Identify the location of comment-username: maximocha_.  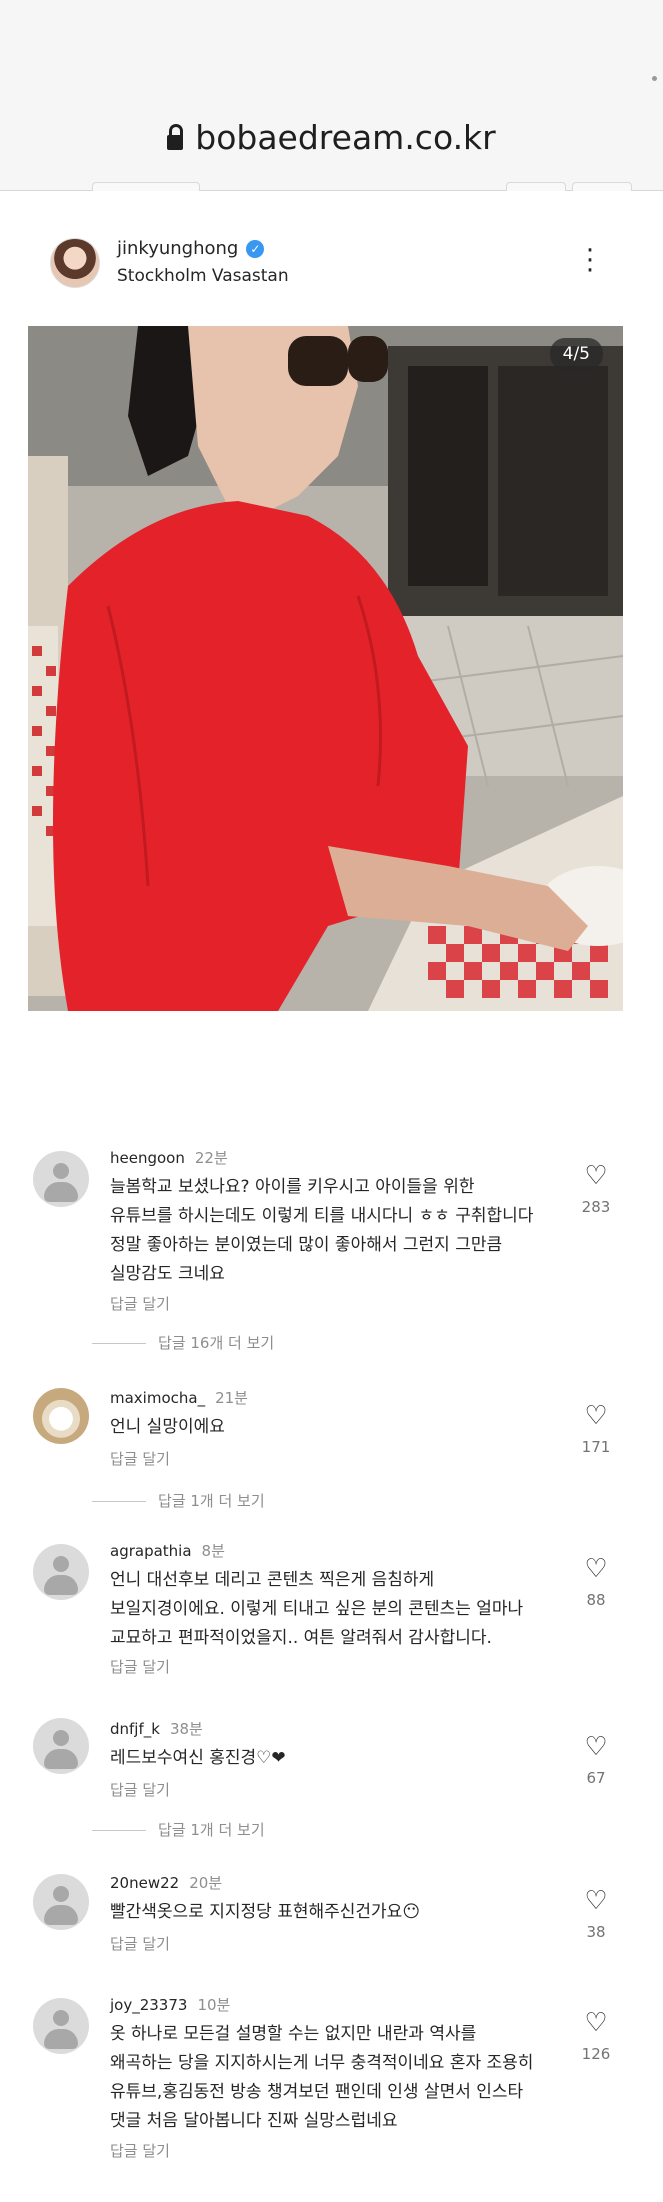
(157, 1398).